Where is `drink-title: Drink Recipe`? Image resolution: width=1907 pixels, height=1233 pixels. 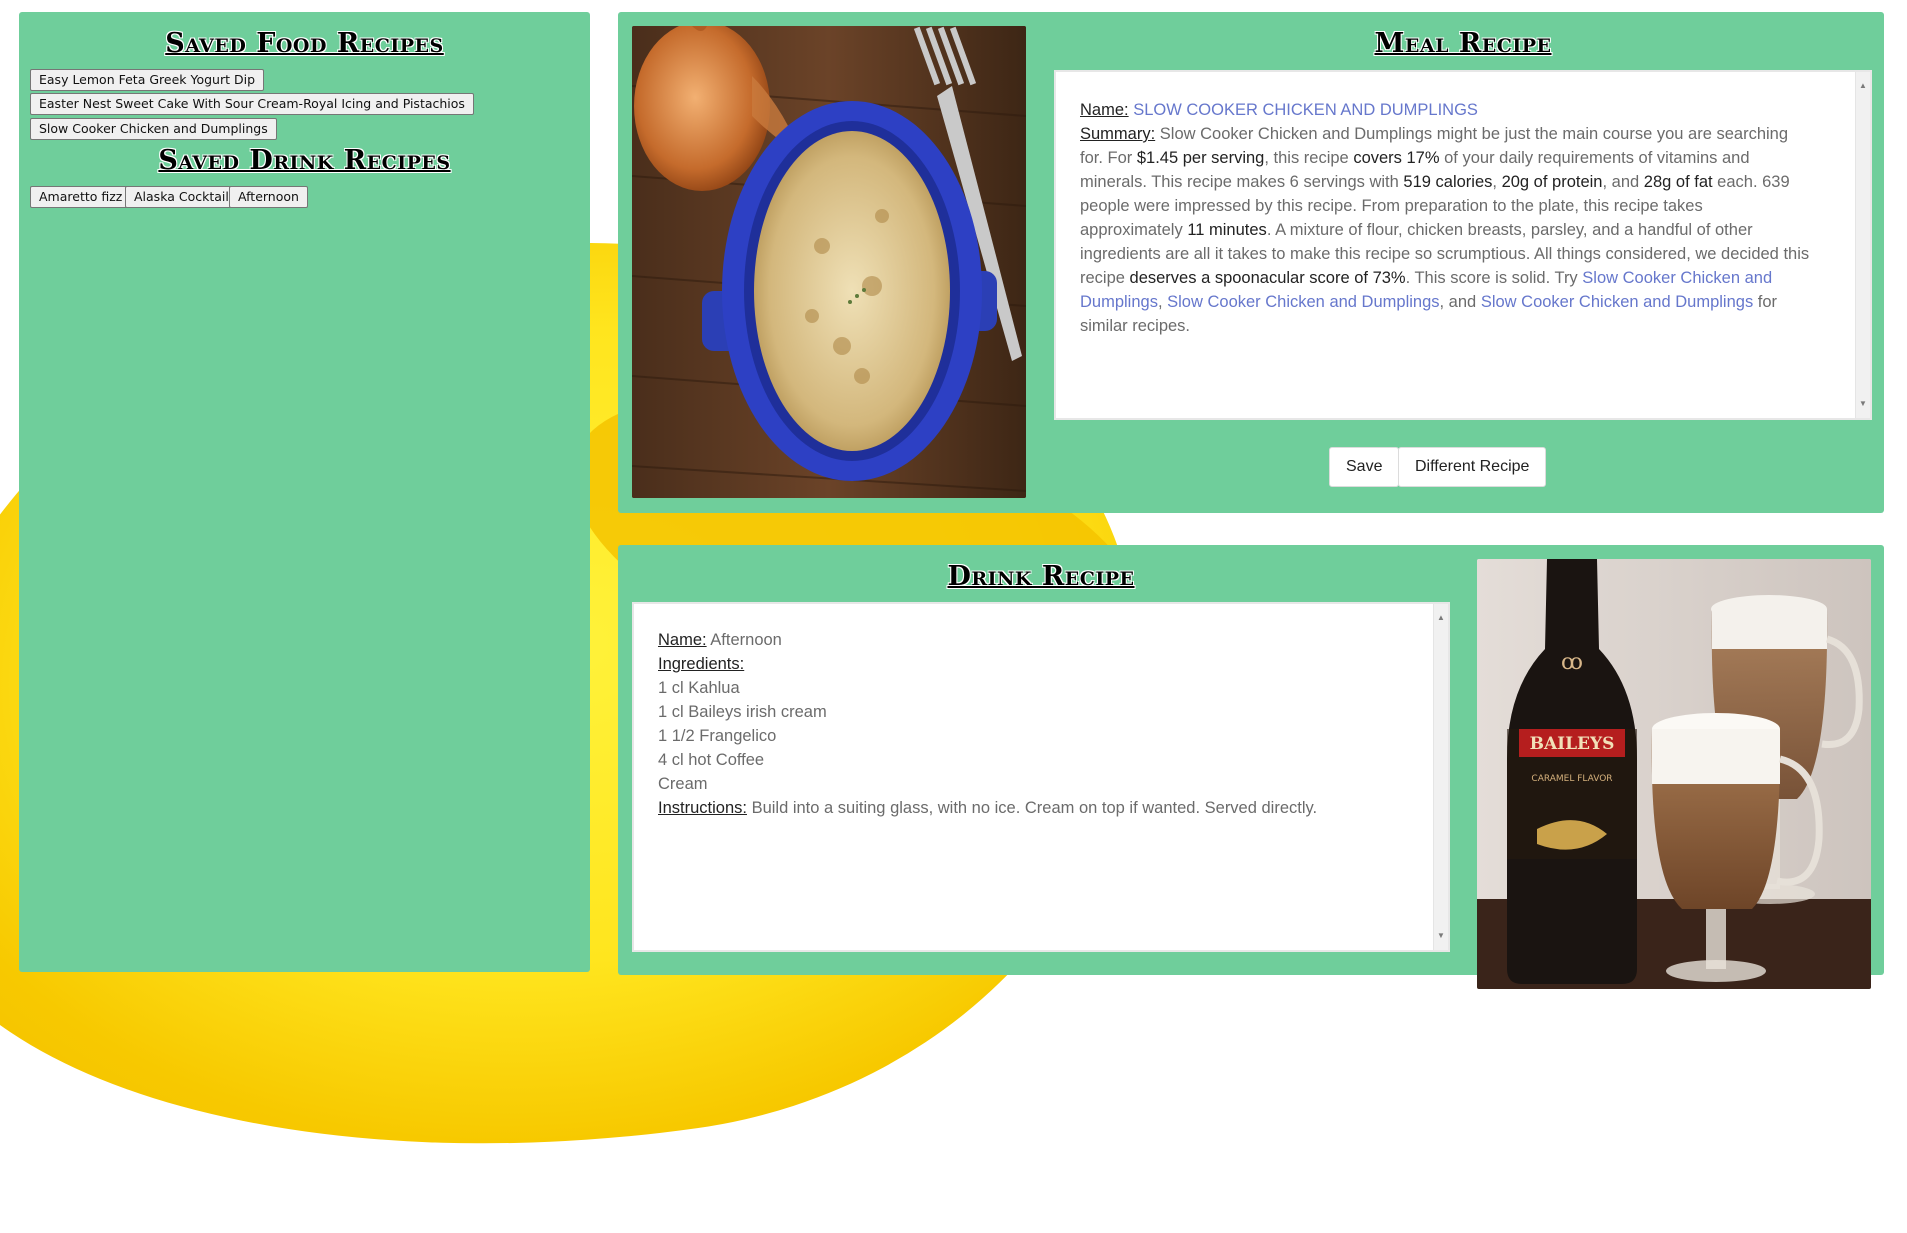
drink-title: Drink Recipe is located at coordinates (1041, 576).